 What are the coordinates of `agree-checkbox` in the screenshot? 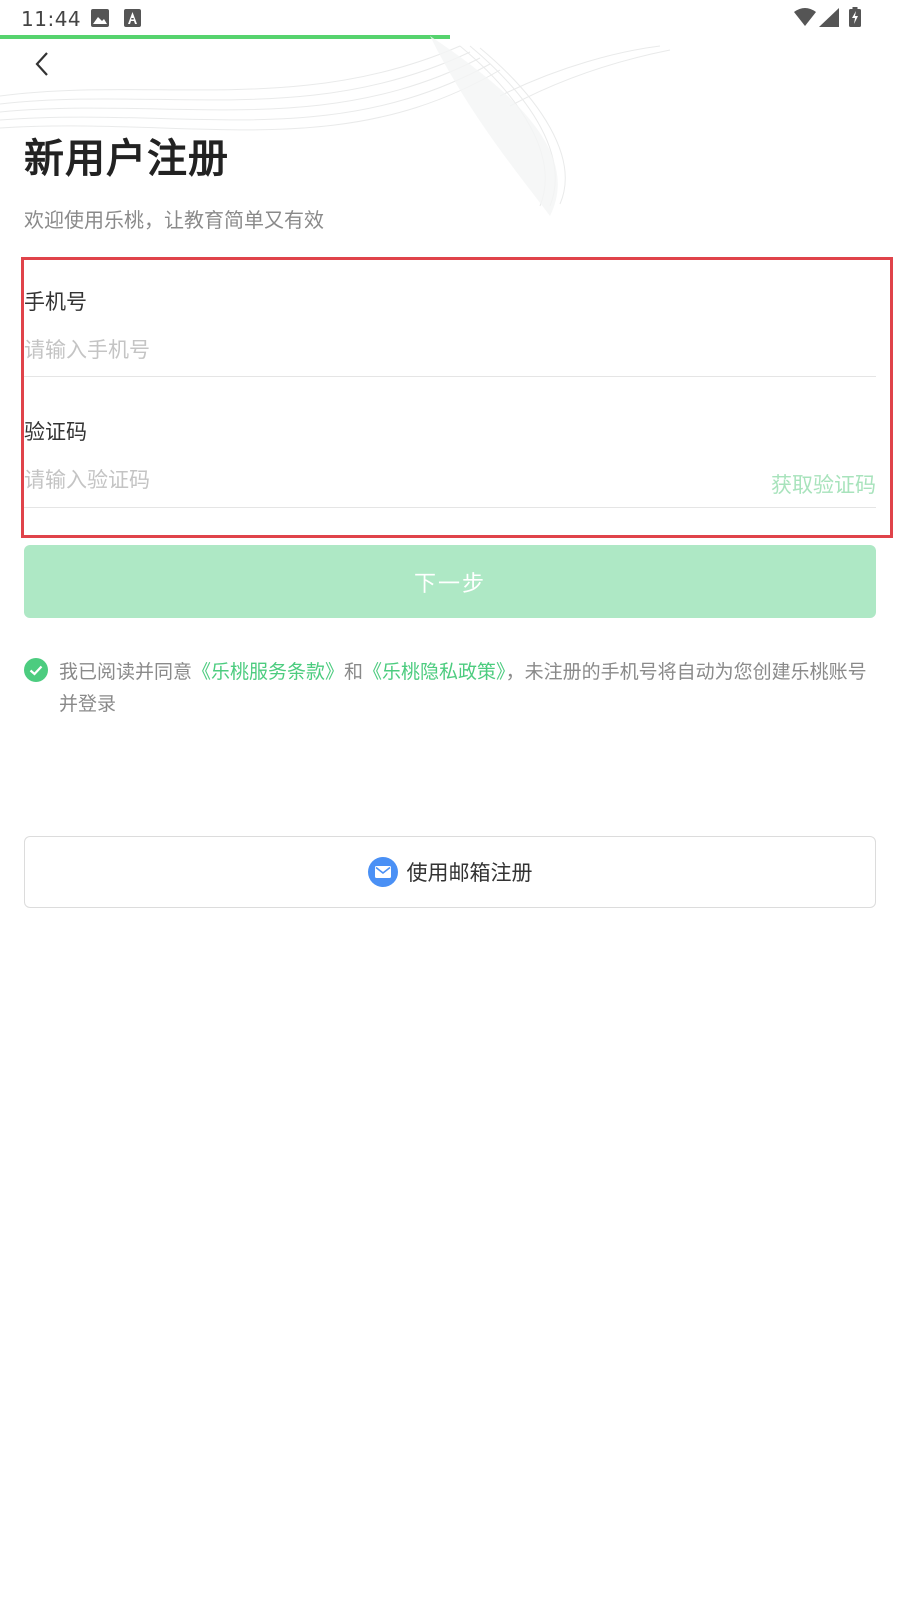 It's located at (36, 670).